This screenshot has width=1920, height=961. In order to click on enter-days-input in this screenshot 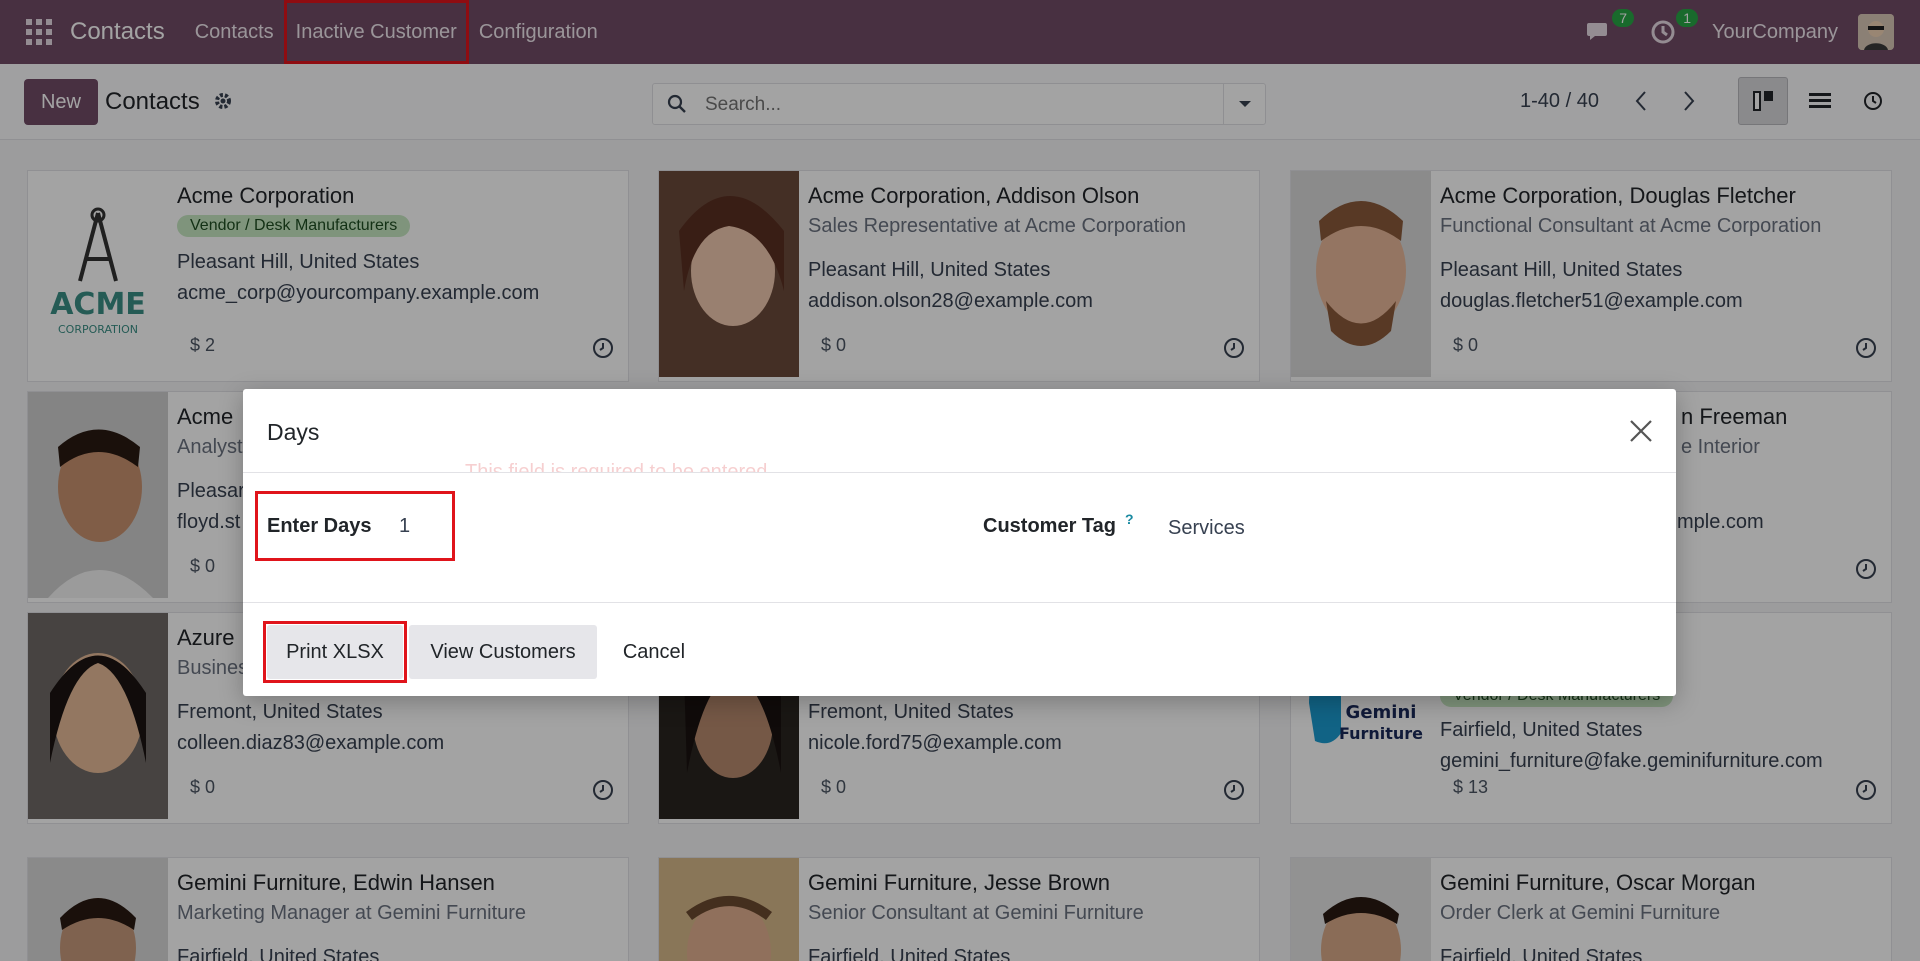, I will do `click(459, 526)`.